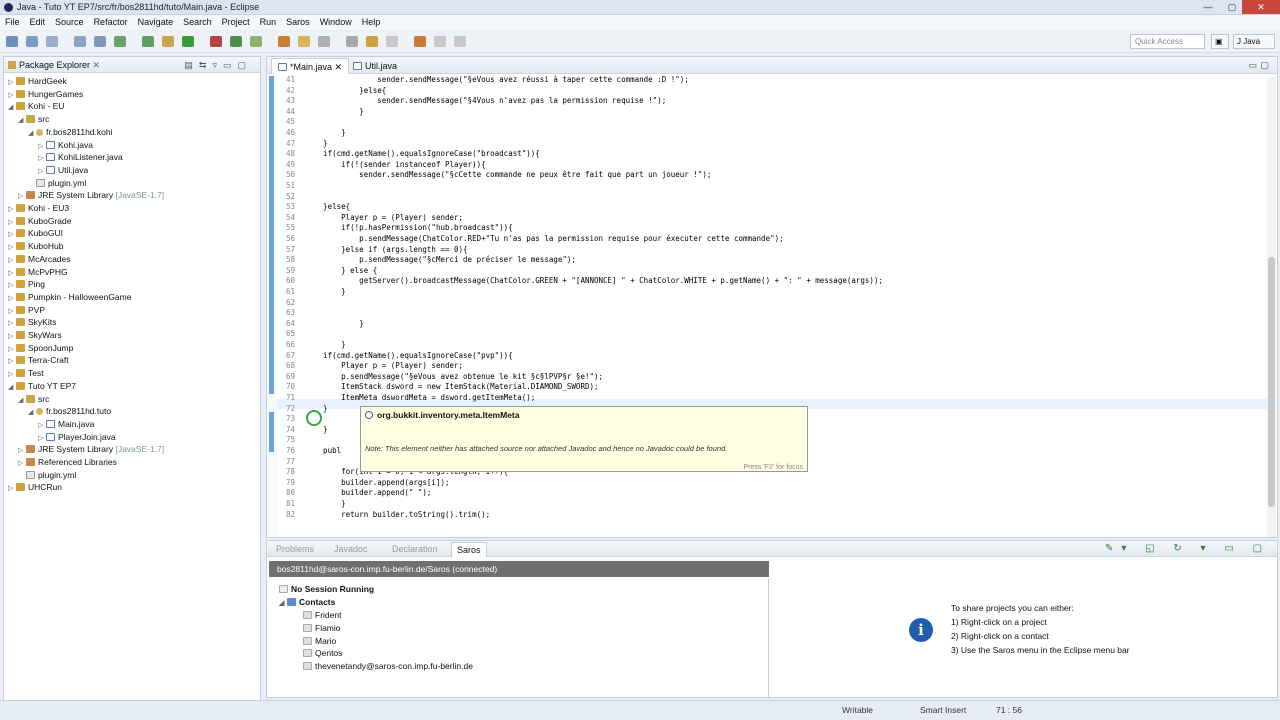  I want to click on tree-item: ▷ Main.java, so click(66, 424).